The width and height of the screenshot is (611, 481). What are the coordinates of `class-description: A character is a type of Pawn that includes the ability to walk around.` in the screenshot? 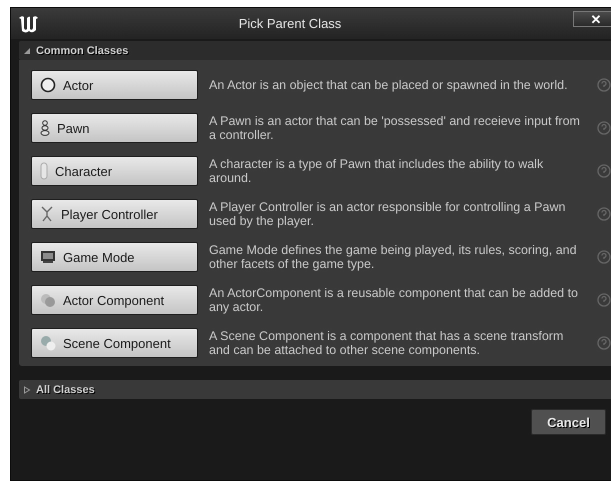 It's located at (376, 171).